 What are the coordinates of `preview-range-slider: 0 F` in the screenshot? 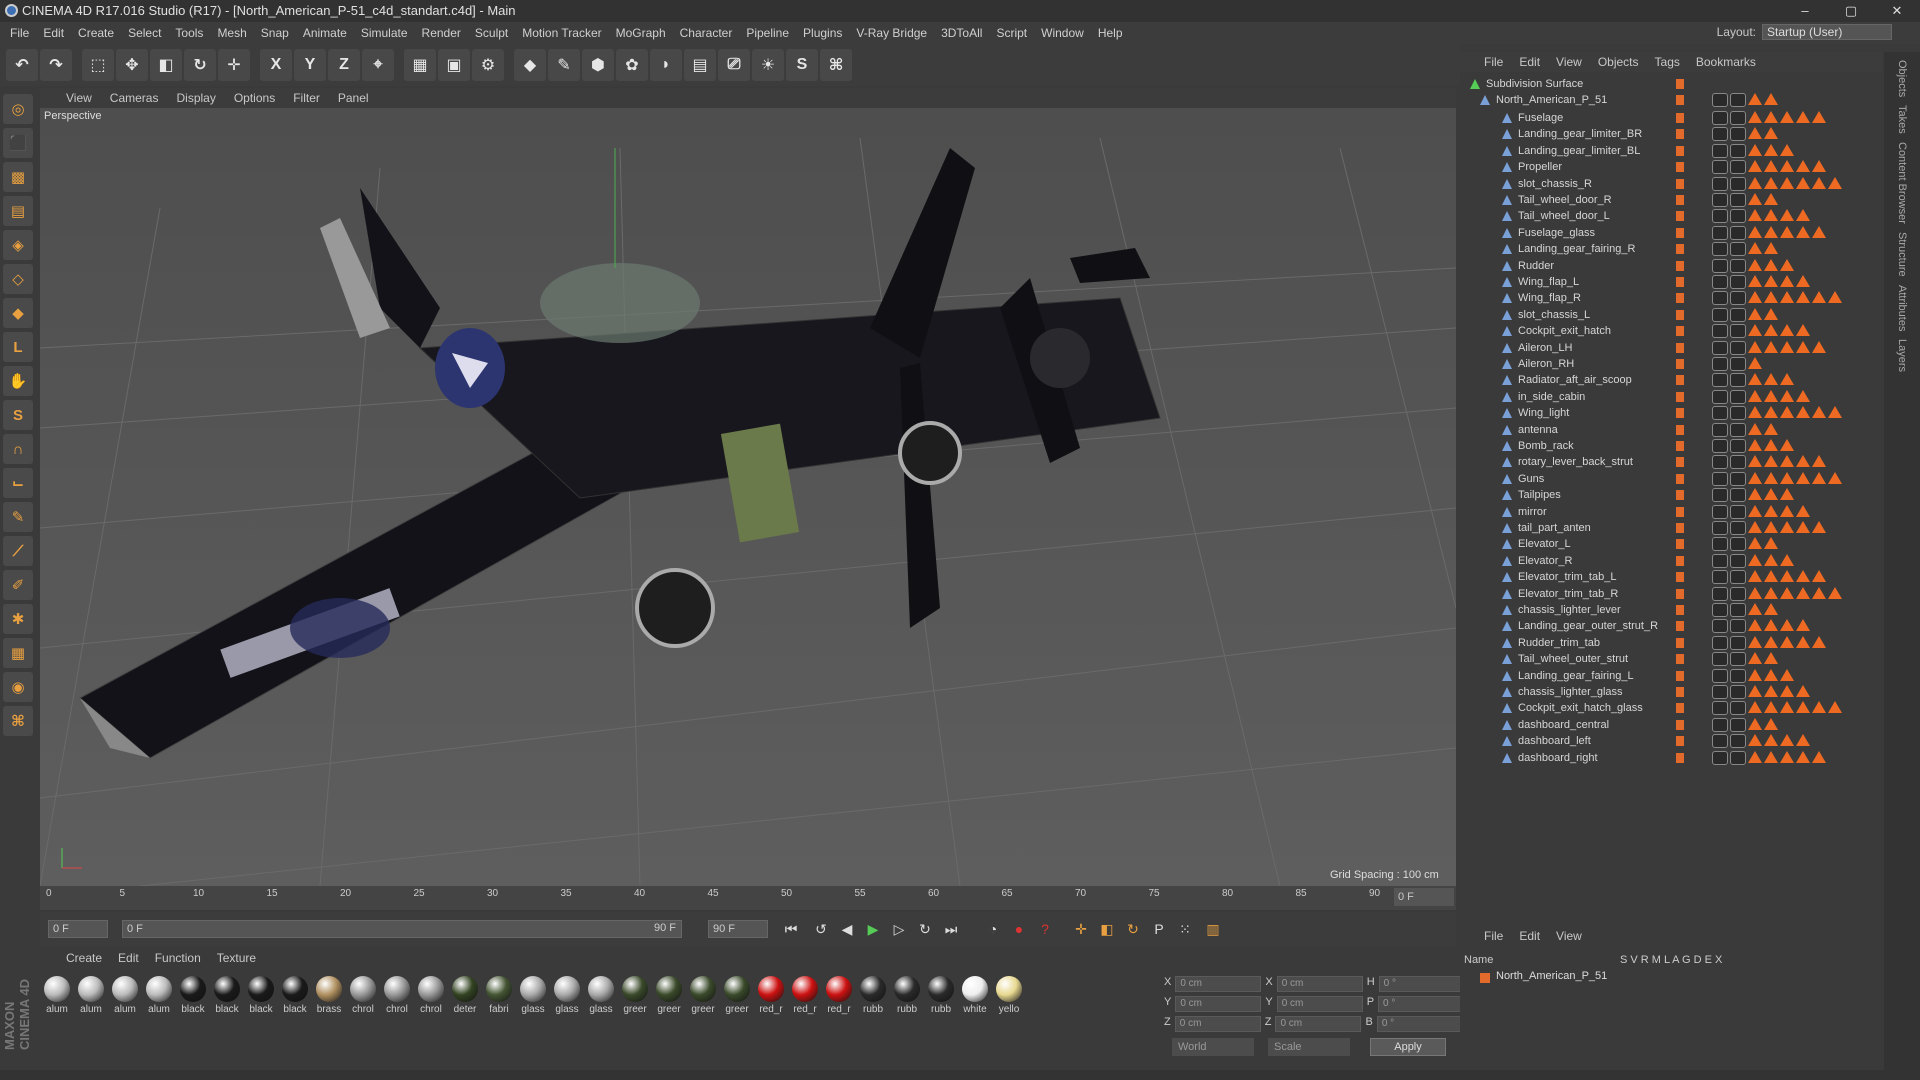 It's located at (402, 929).